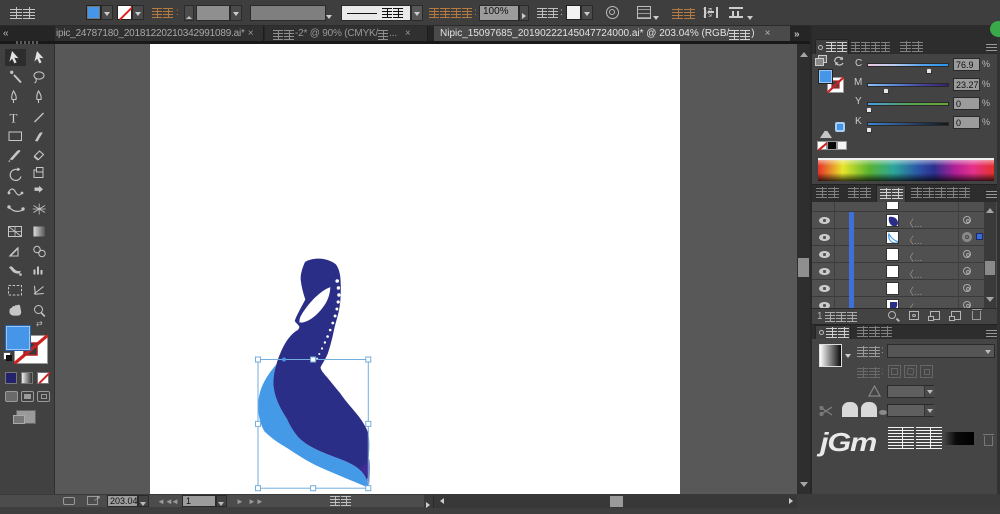 The width and height of the screenshot is (1000, 514). What do you see at coordinates (14, 118) in the screenshot?
I see `svg-text: T` at bounding box center [14, 118].